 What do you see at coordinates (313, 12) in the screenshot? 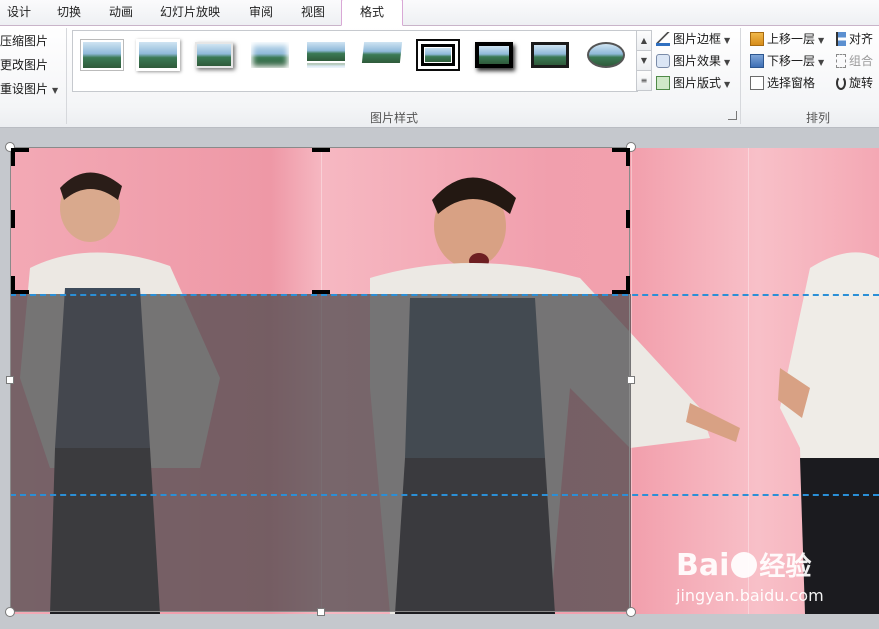
I see `tab-view: 视图` at bounding box center [313, 12].